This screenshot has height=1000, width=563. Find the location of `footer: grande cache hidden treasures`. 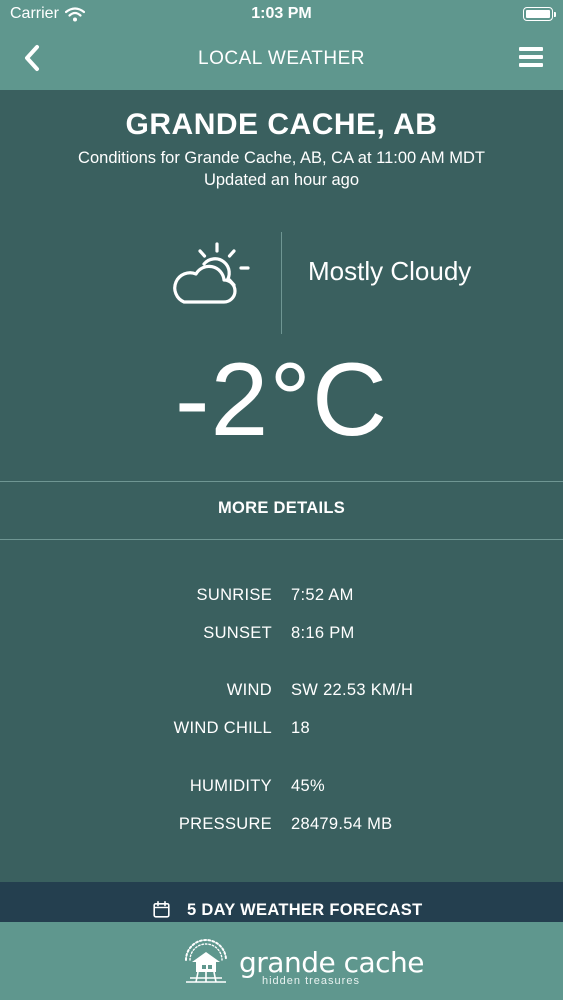

footer: grande cache hidden treasures is located at coordinates (281, 961).